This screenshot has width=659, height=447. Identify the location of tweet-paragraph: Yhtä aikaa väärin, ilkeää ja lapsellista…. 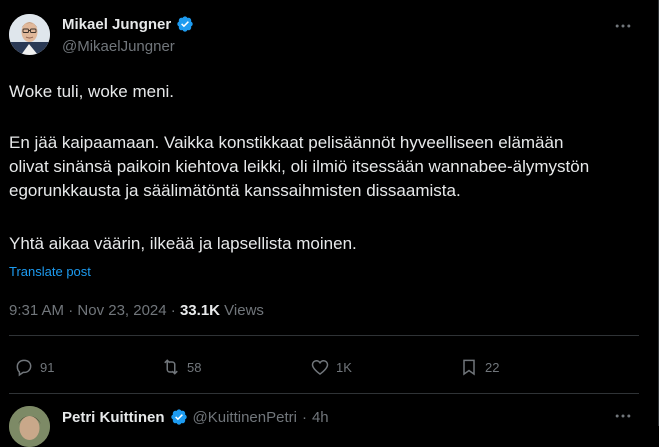
(183, 243).